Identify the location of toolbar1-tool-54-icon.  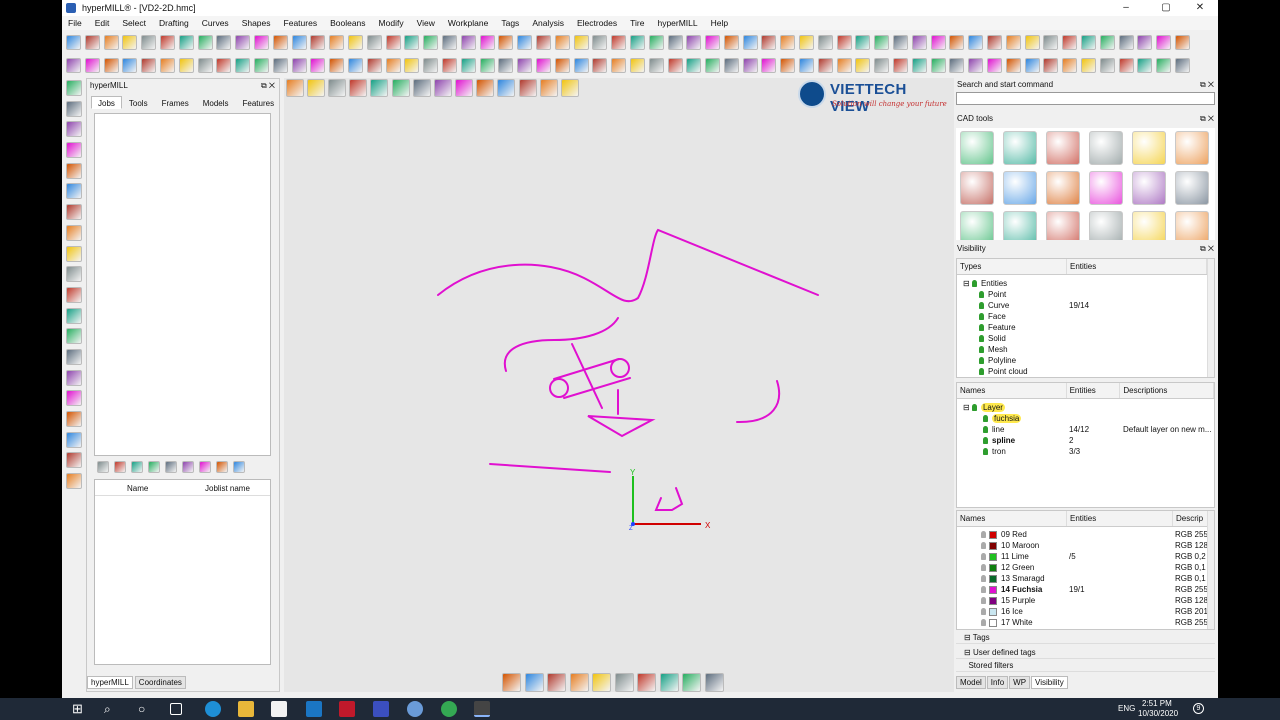
(1070, 42).